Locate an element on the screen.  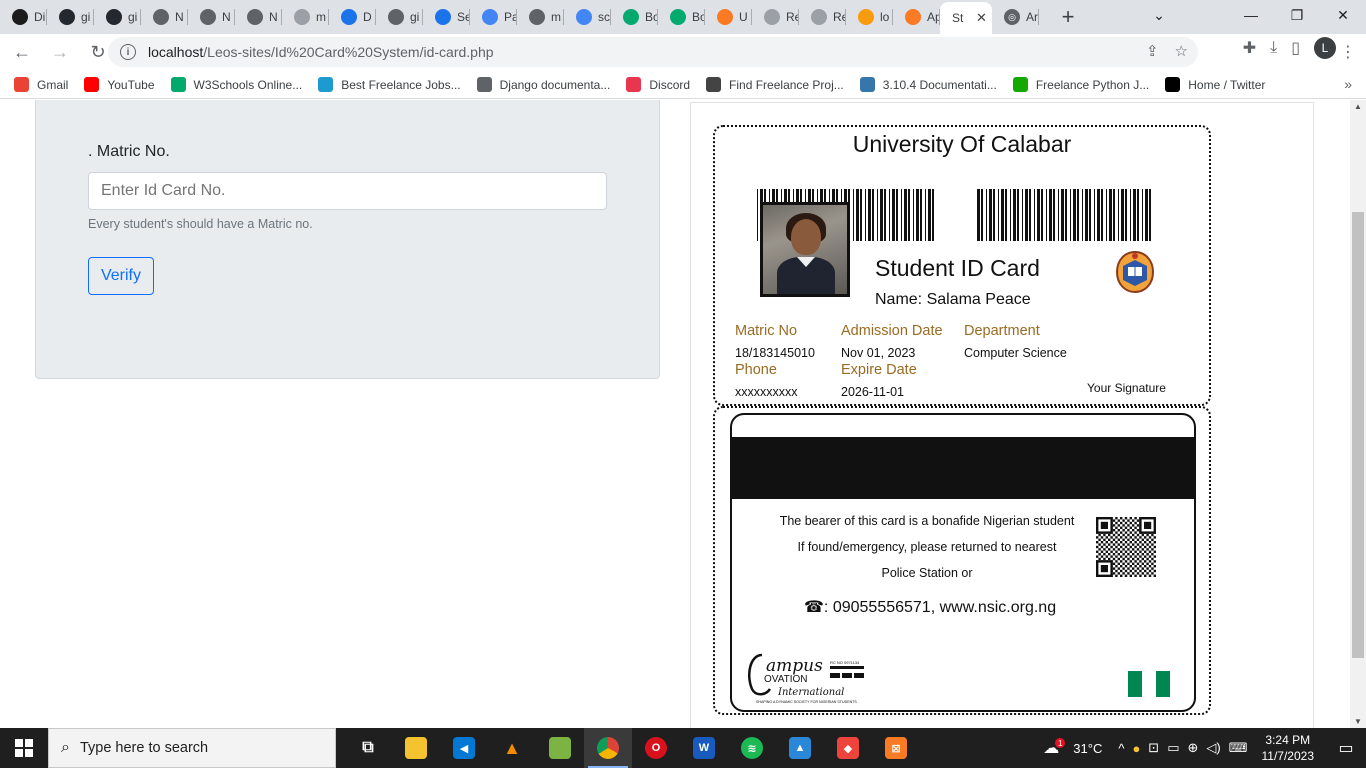
freelance-icon is located at coordinates (326, 84).